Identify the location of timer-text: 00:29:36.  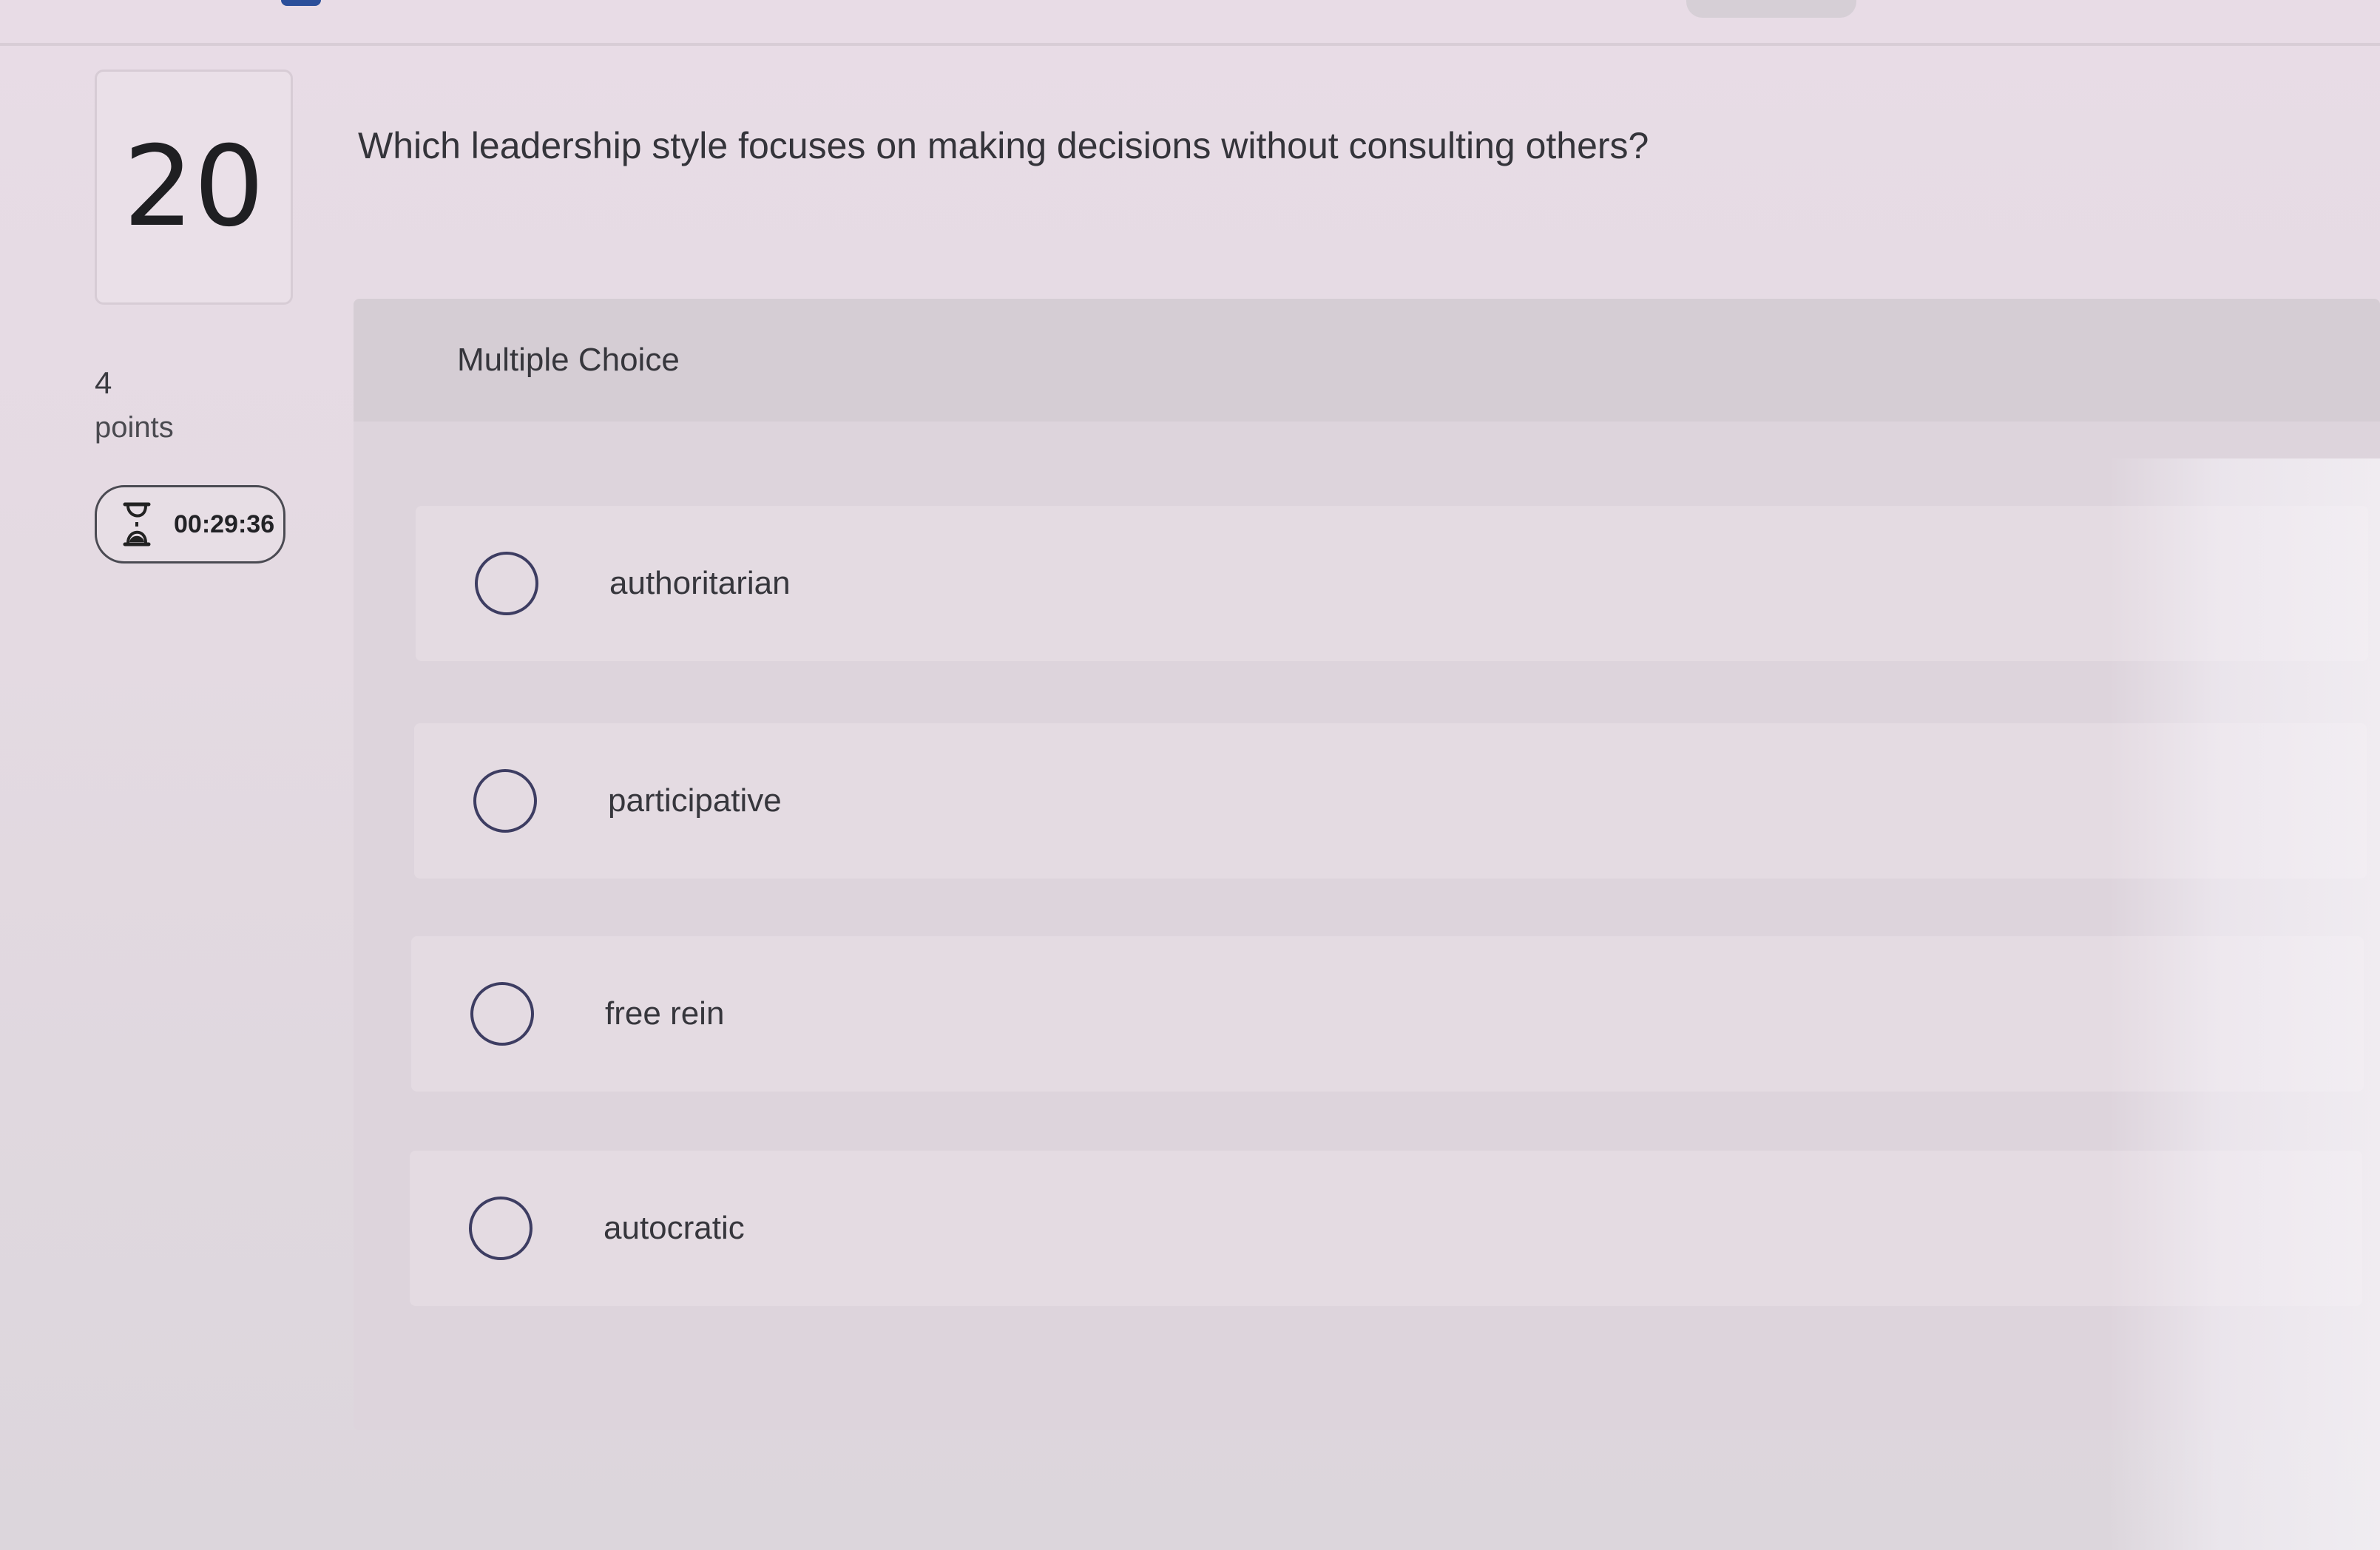
(224, 524).